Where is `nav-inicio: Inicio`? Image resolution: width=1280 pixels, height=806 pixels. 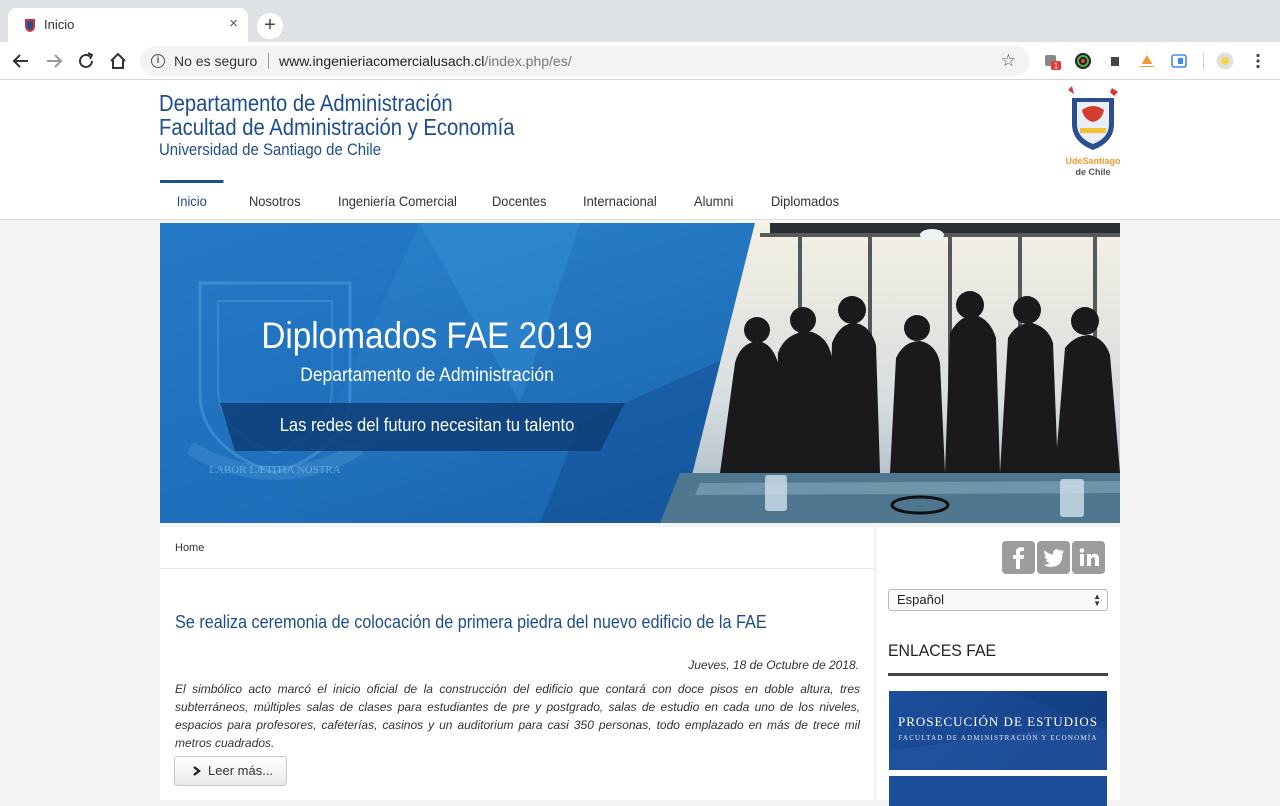 nav-inicio: Inicio is located at coordinates (192, 200).